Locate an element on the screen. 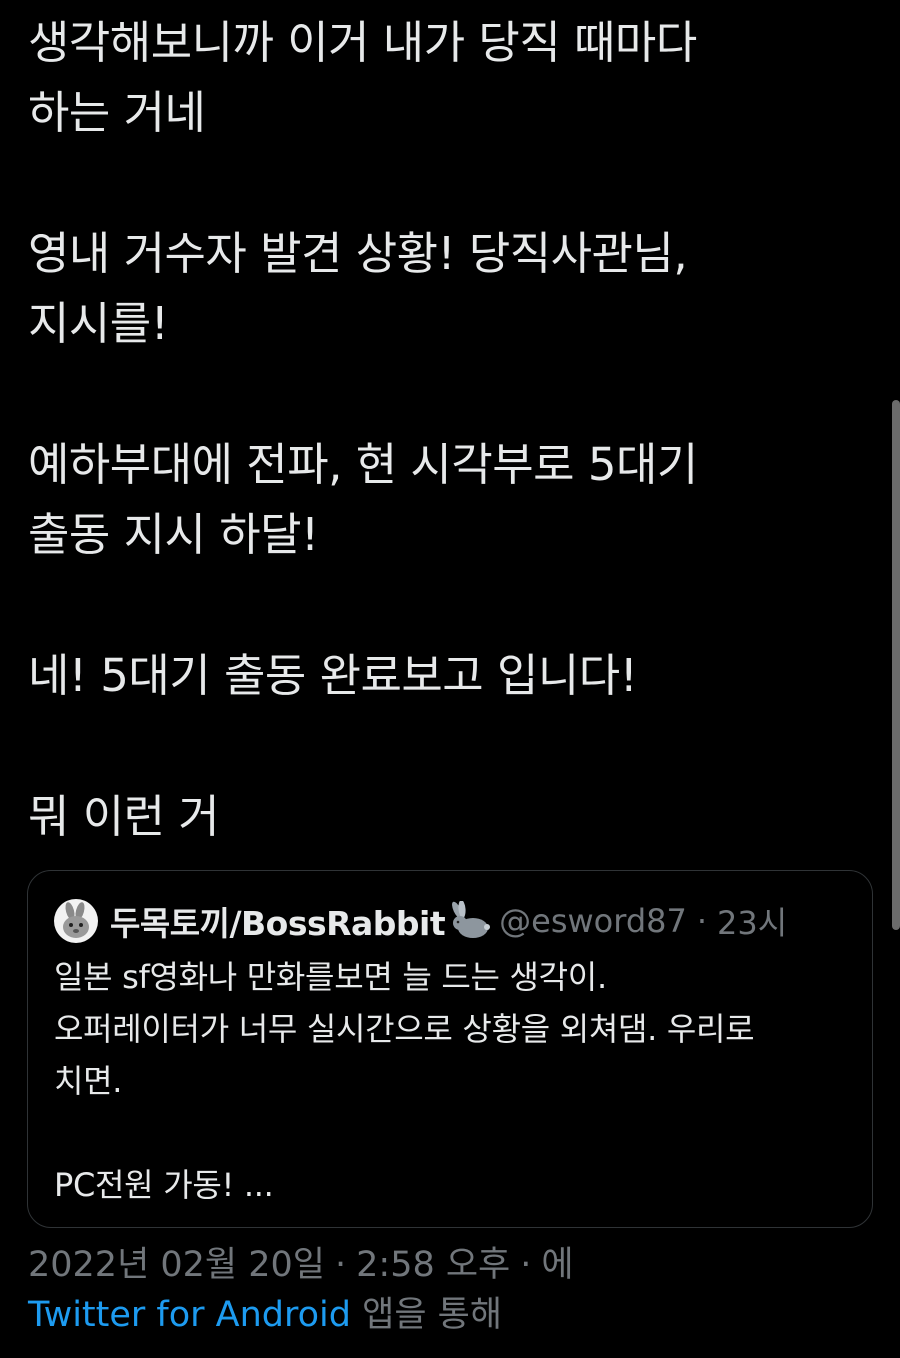  quote-blank-line is located at coordinates (454, 1133).